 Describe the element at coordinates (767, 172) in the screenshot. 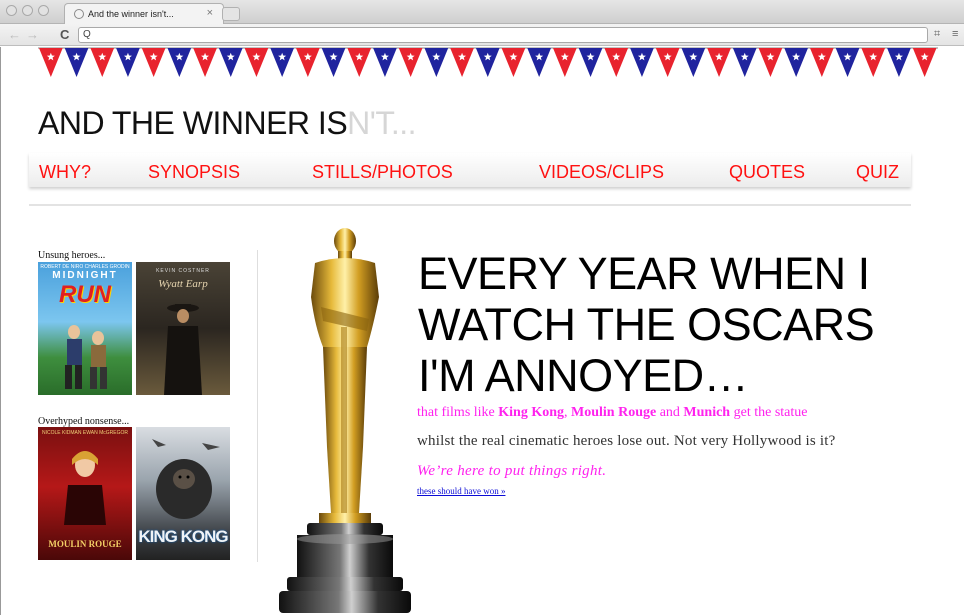

I see `nav-quotes: QUOTES` at that location.